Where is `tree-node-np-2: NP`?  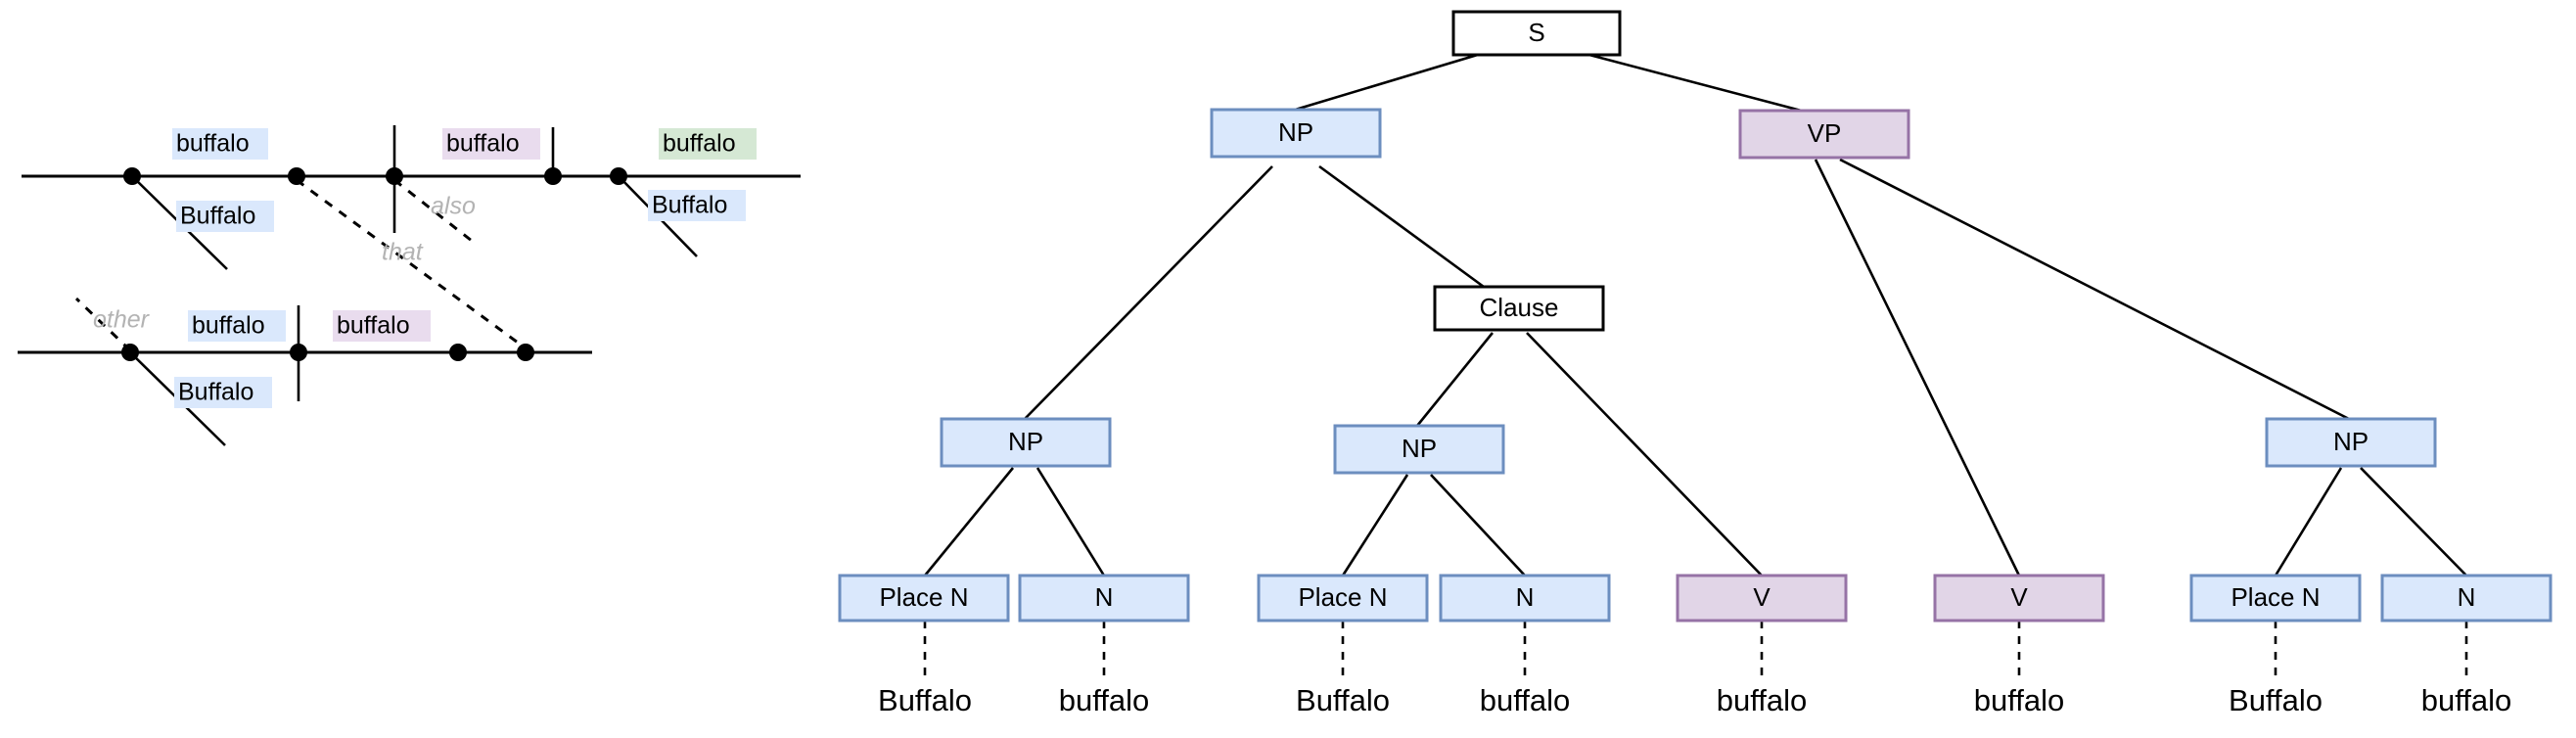 tree-node-np-2: NP is located at coordinates (1419, 449).